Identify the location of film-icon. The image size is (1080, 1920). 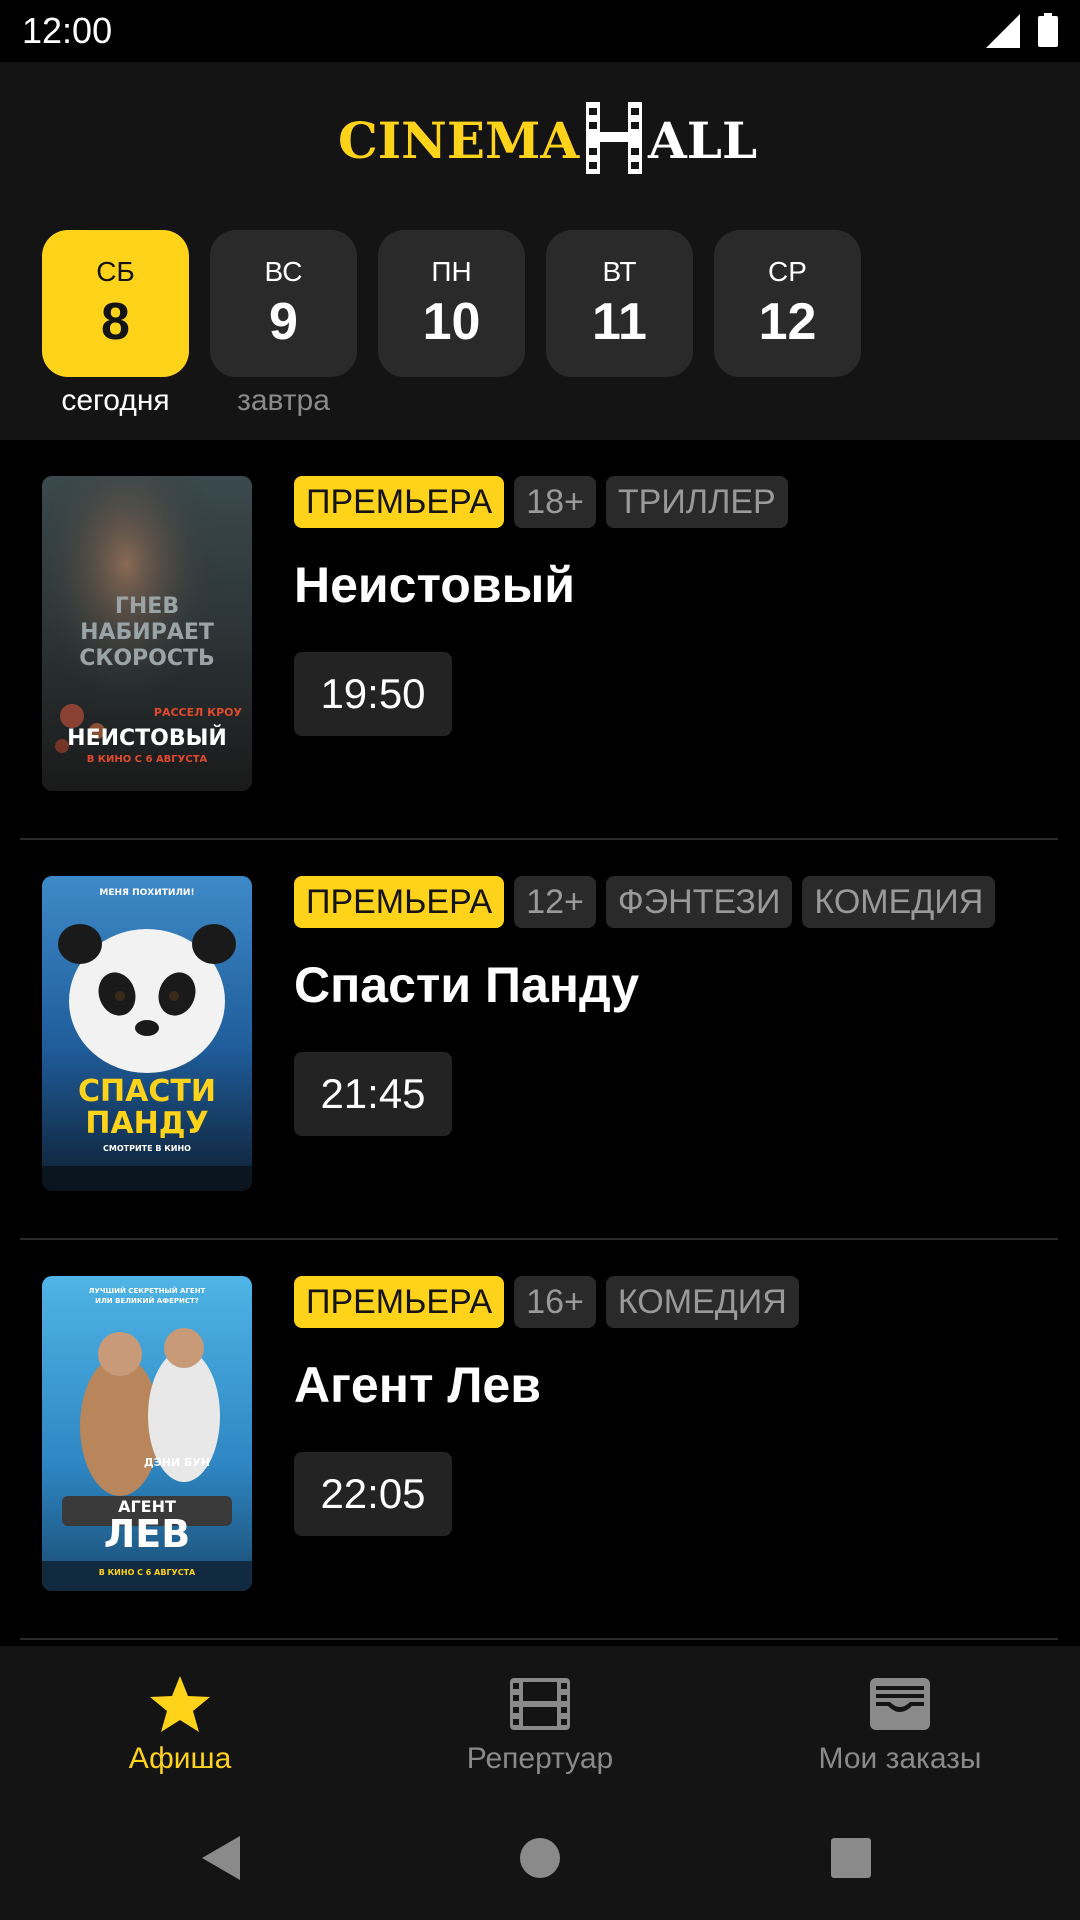
(540, 1704).